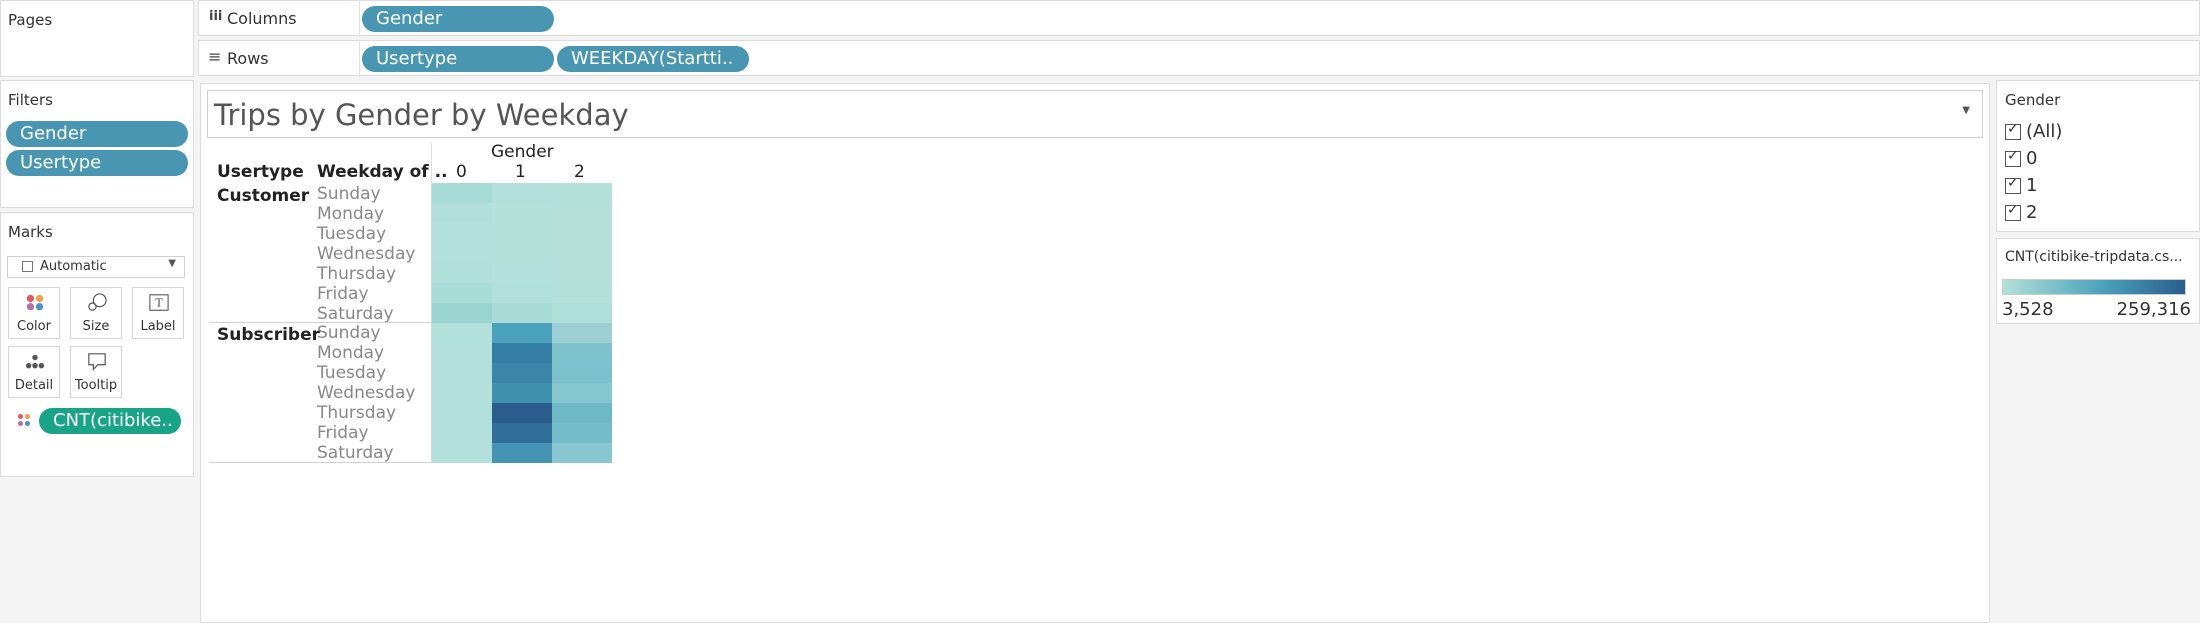 This screenshot has width=2200, height=623. Describe the element at coordinates (458, 19) in the screenshot. I see `columns-pill-gender: Gender` at that location.